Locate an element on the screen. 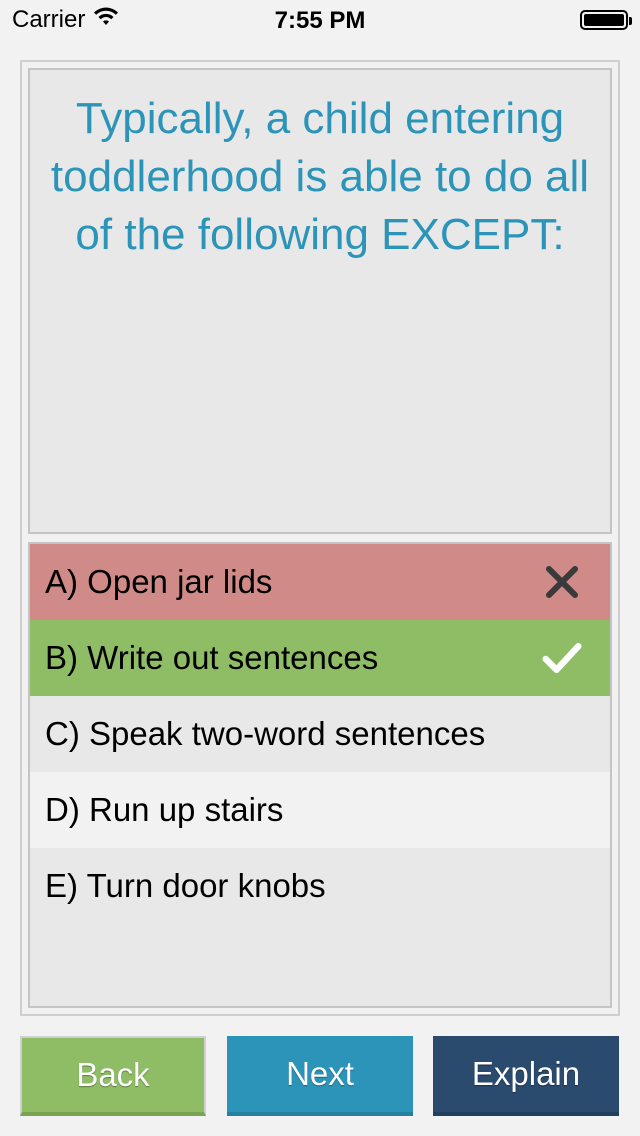  next-button: Next is located at coordinates (320, 1076).